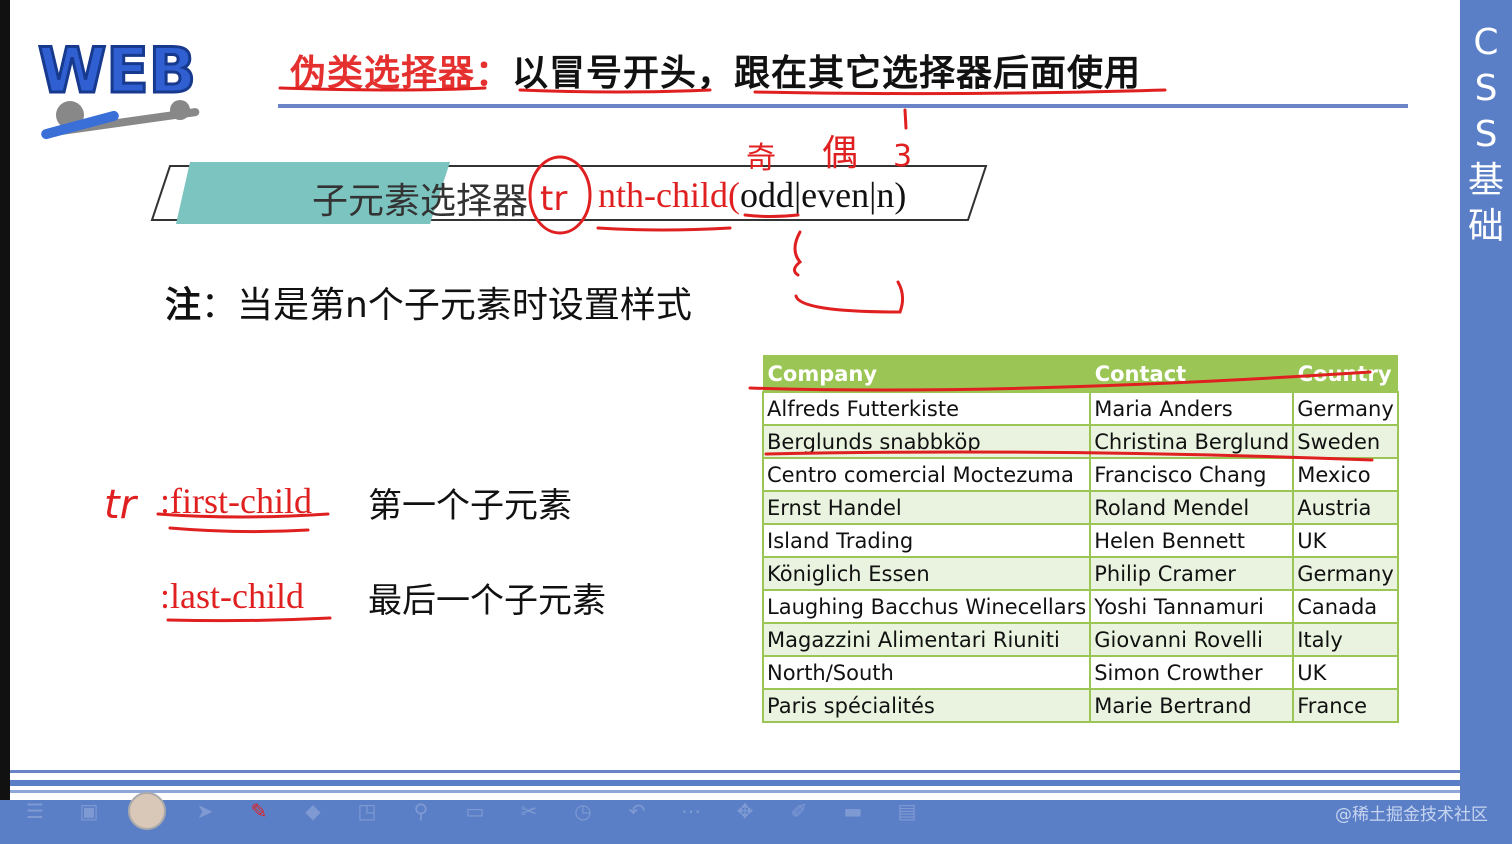  Describe the element at coordinates (1191, 374) in the screenshot. I see `header-contact: Contact` at that location.